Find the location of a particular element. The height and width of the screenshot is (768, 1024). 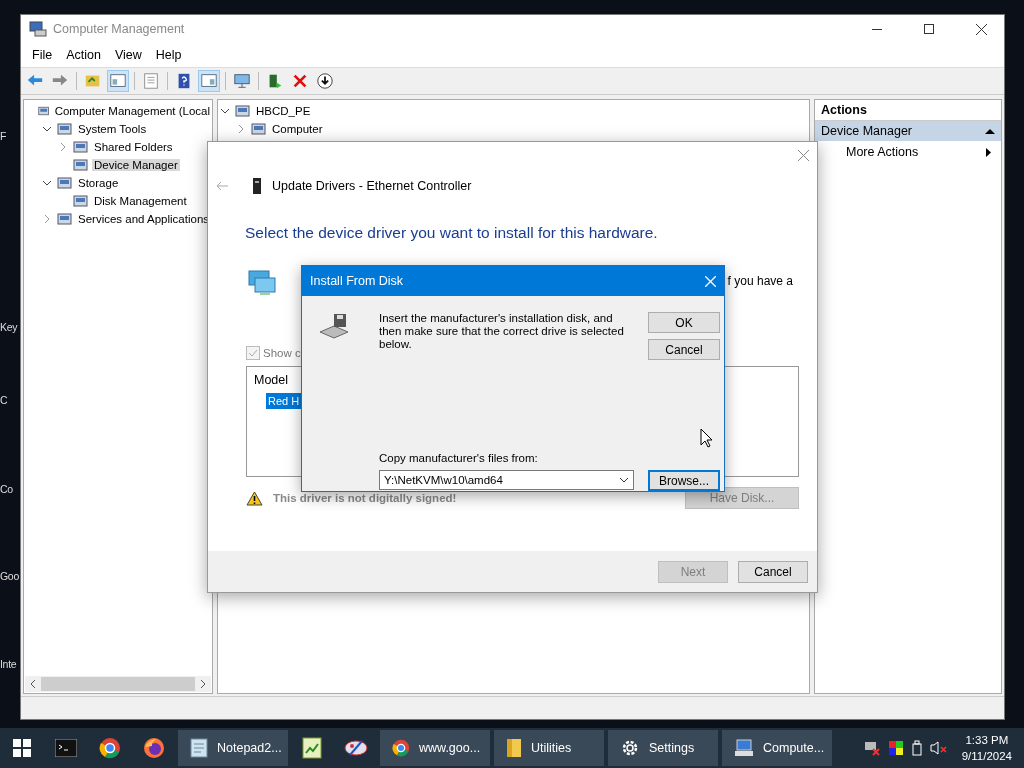

mouse-pointer-icon is located at coordinates (706, 438).